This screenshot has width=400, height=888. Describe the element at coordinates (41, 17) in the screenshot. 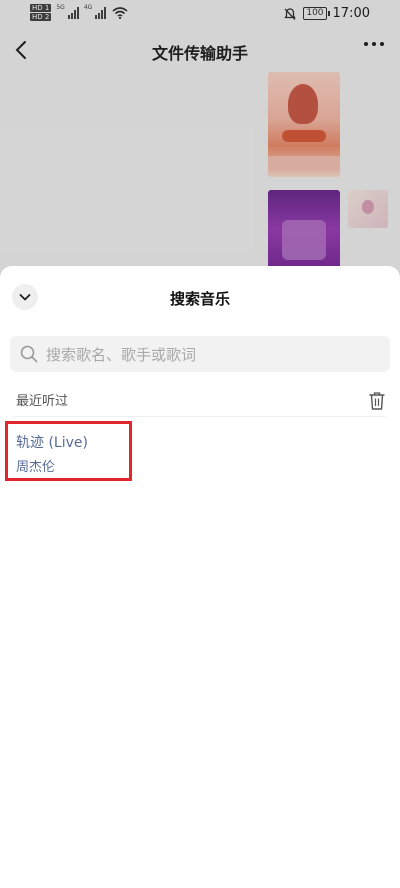

I see `sim2-badge: HD 2` at that location.